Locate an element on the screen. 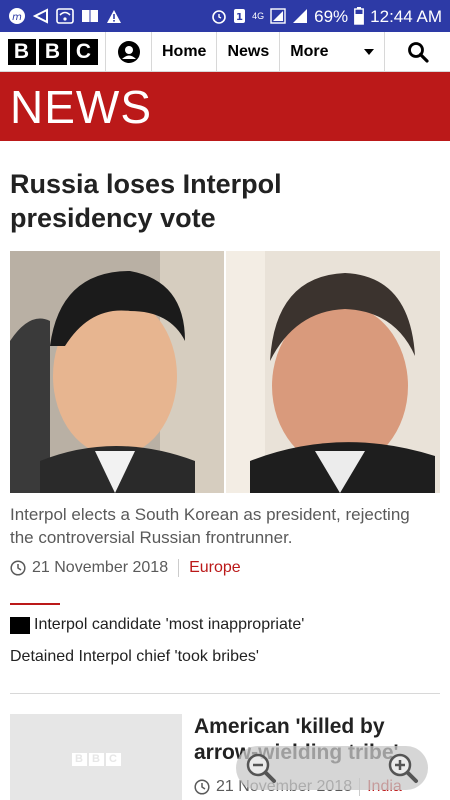 The width and height of the screenshot is (450, 800). battery-percent: 69% is located at coordinates (331, 16).